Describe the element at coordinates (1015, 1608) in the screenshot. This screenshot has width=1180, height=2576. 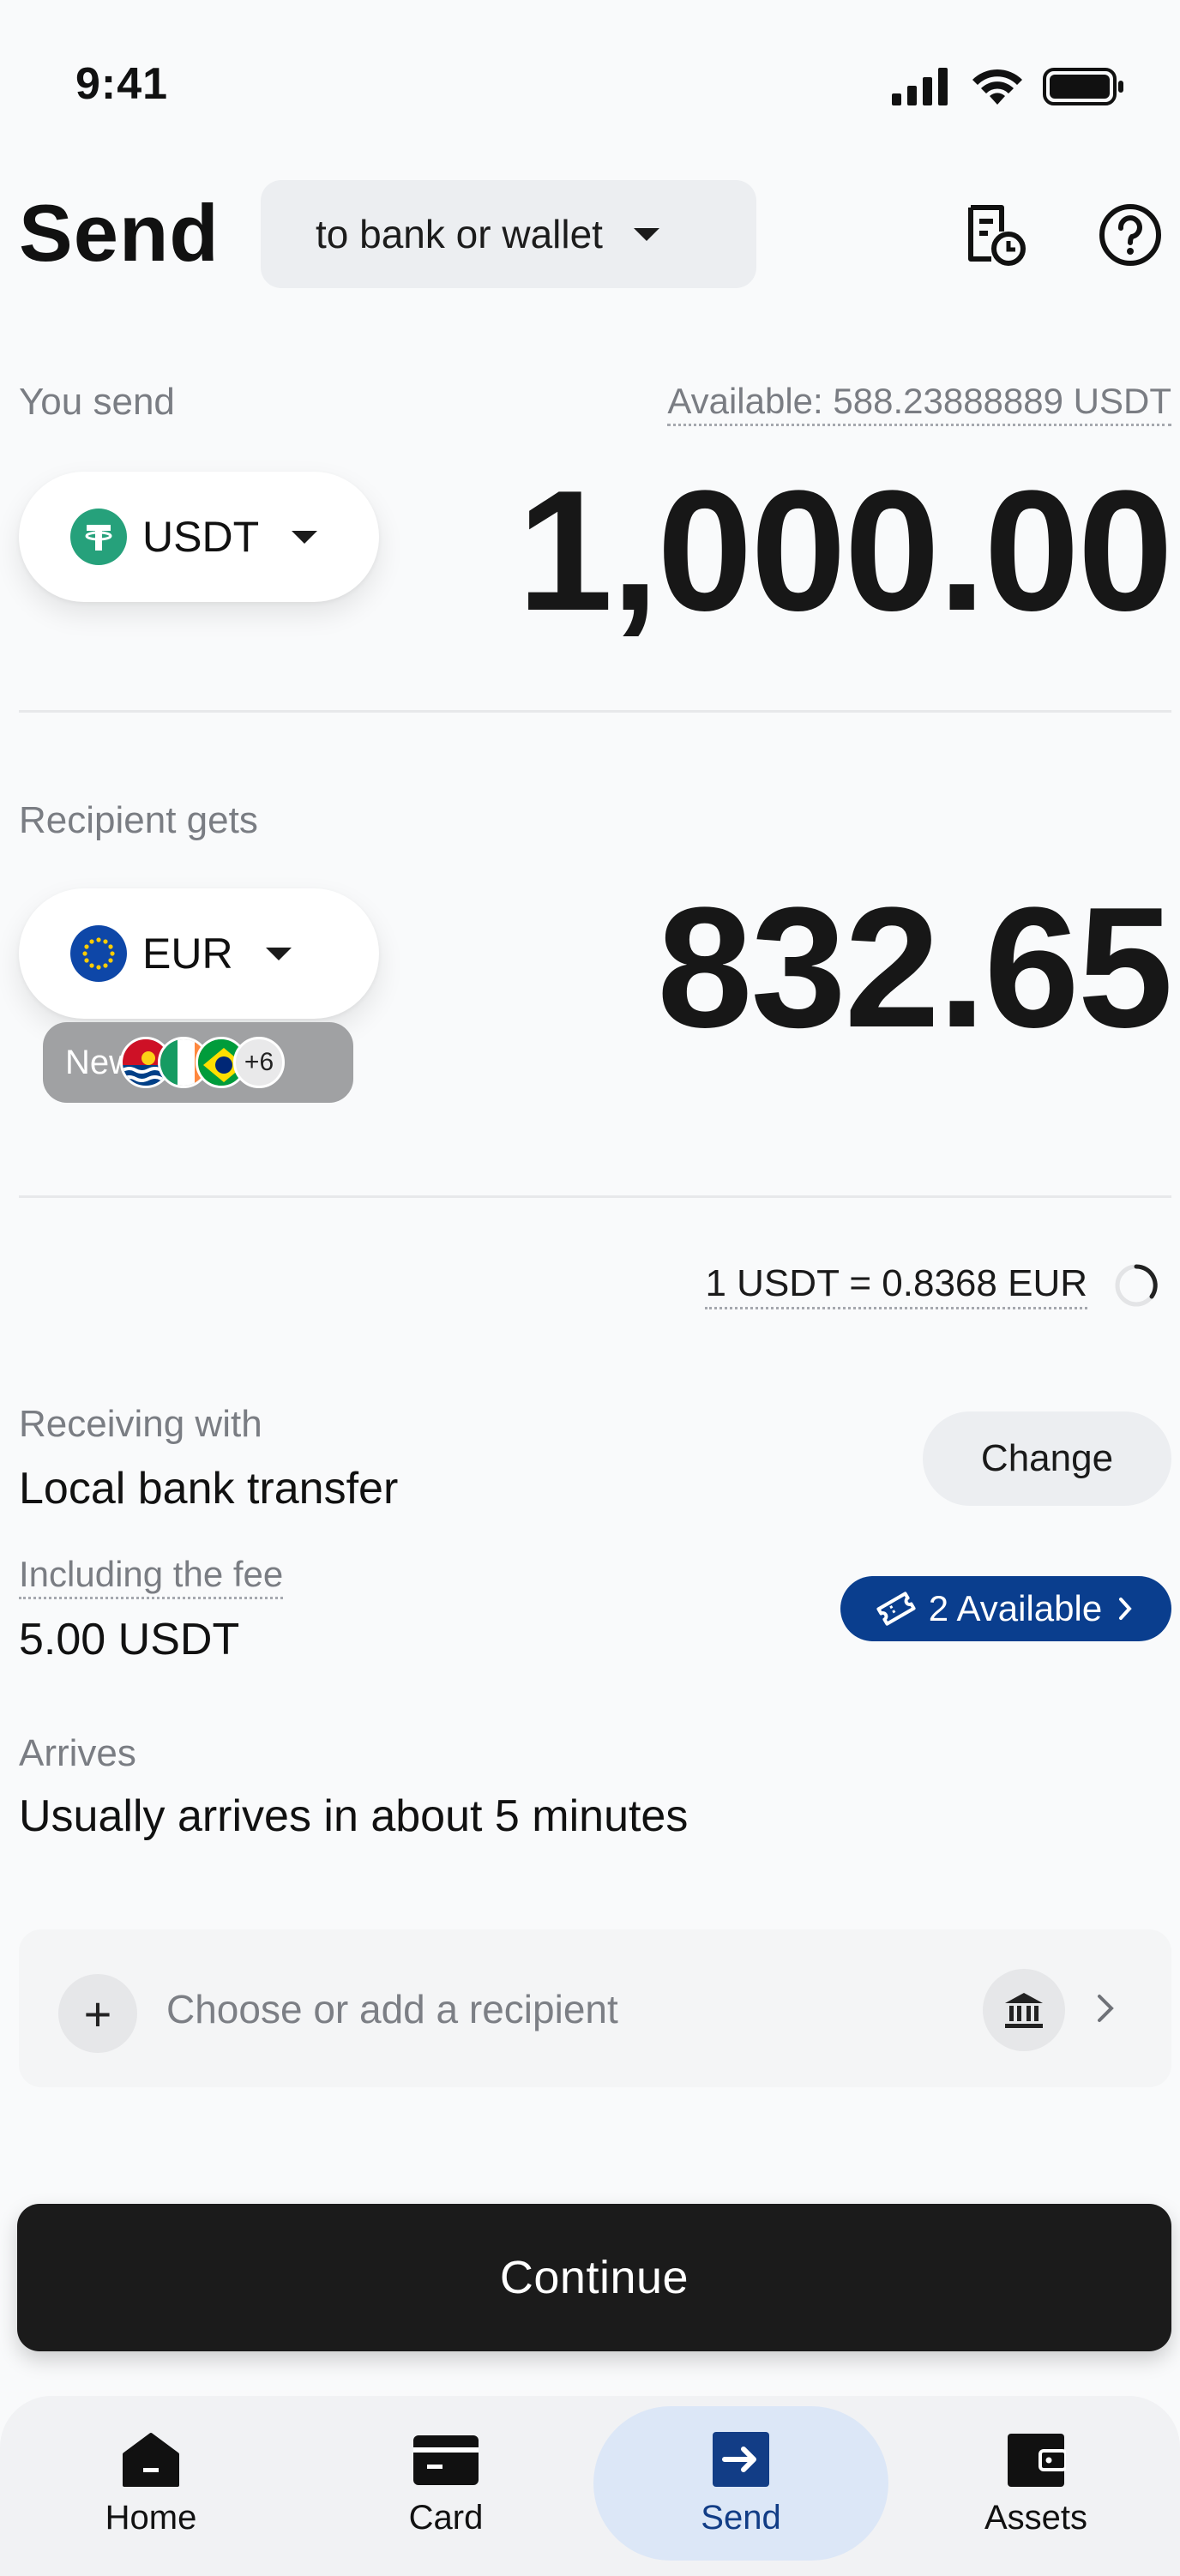
I see `vouchers-available-label: 2 Available` at that location.